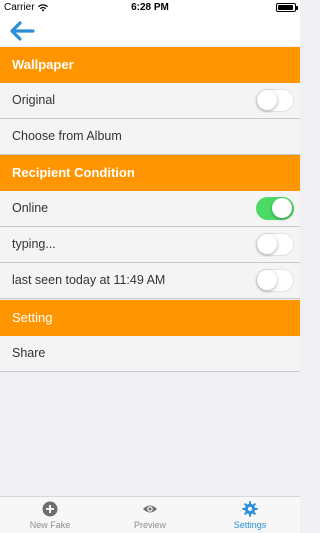  I want to click on row-last-seen: last seen today at 11:49 AM, so click(150, 281).